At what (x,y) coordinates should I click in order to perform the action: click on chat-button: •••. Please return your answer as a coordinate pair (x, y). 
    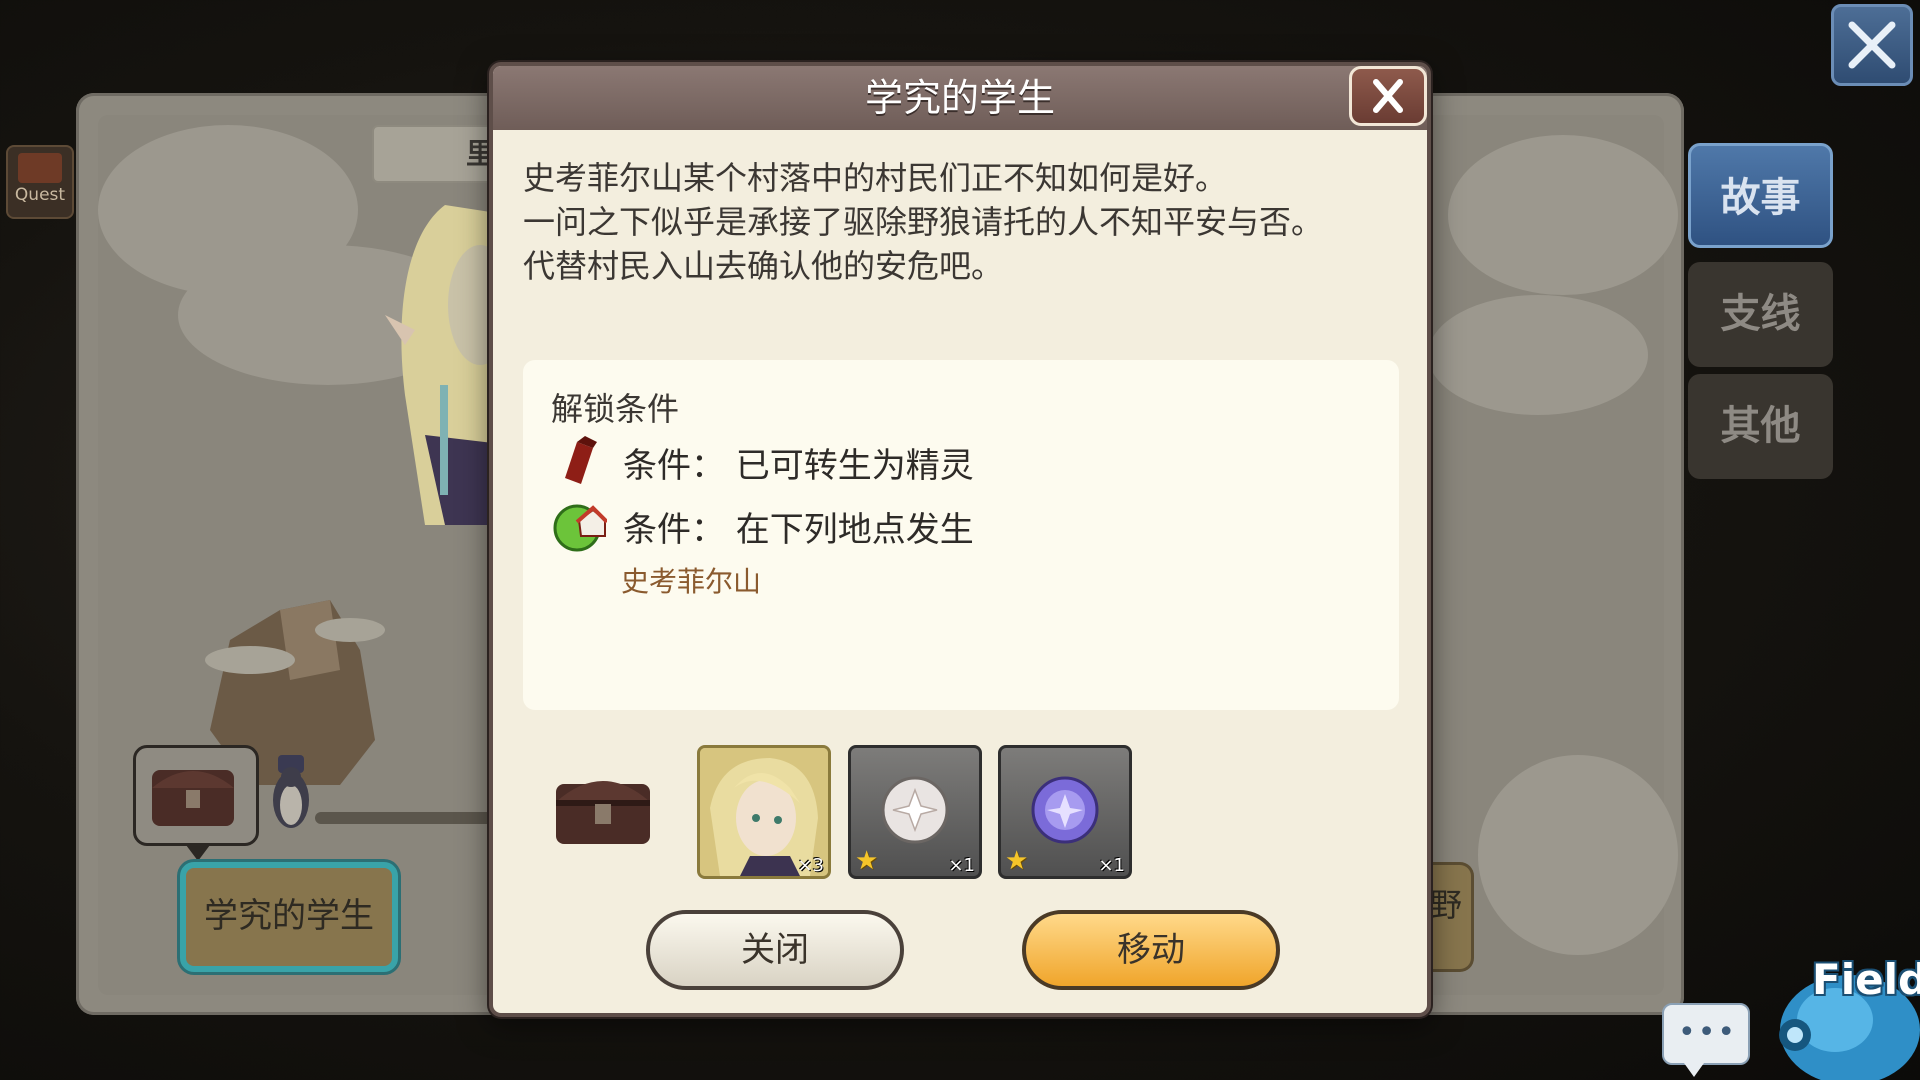
    Looking at the image, I should click on (1706, 1040).